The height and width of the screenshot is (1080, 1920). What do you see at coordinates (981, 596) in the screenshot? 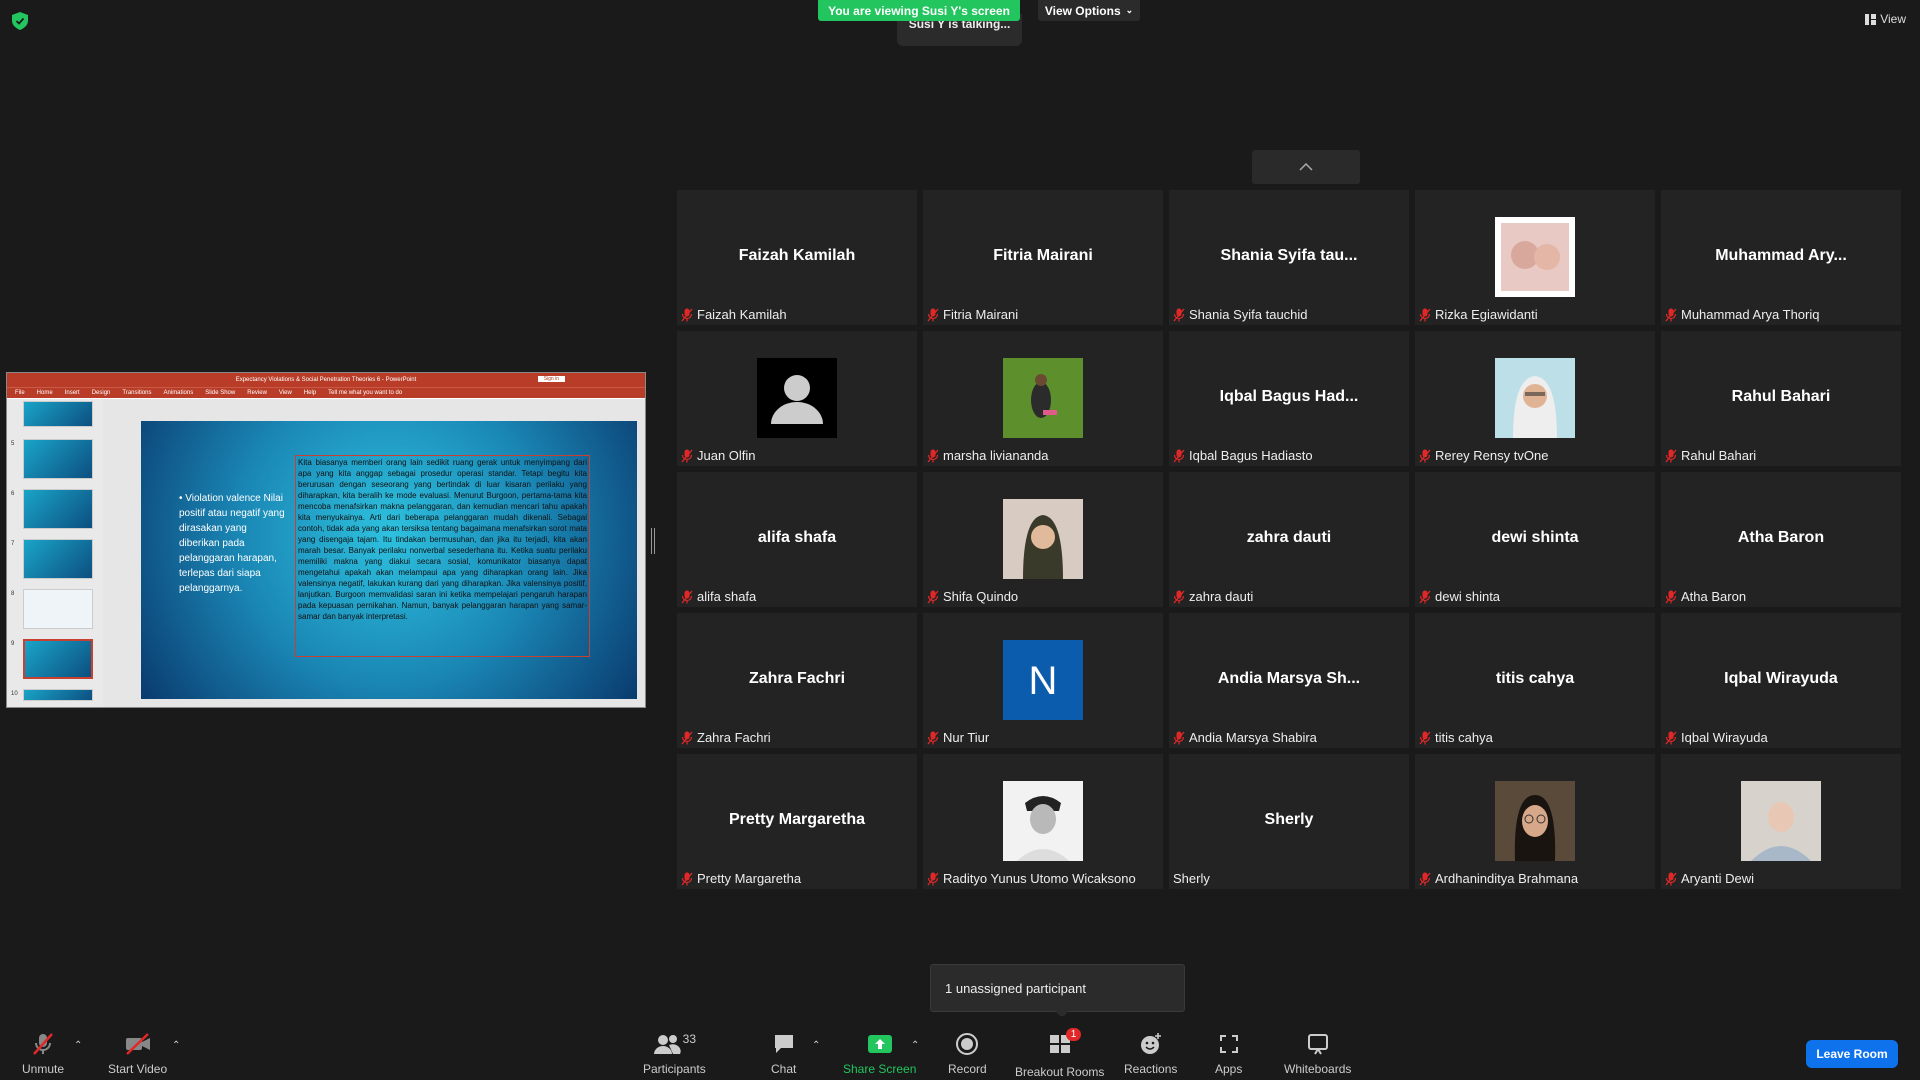
I see `participant-name: Shifa Quindo` at bounding box center [981, 596].